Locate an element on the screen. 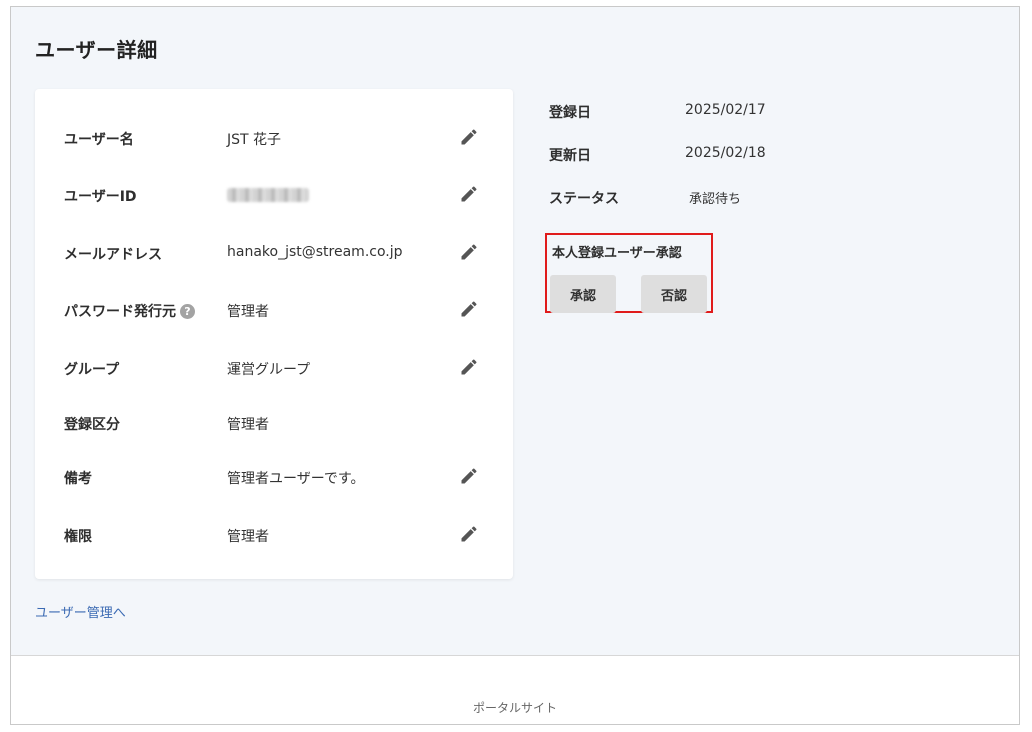 The height and width of the screenshot is (732, 1032). detail-label: メールアドレス is located at coordinates (113, 254).